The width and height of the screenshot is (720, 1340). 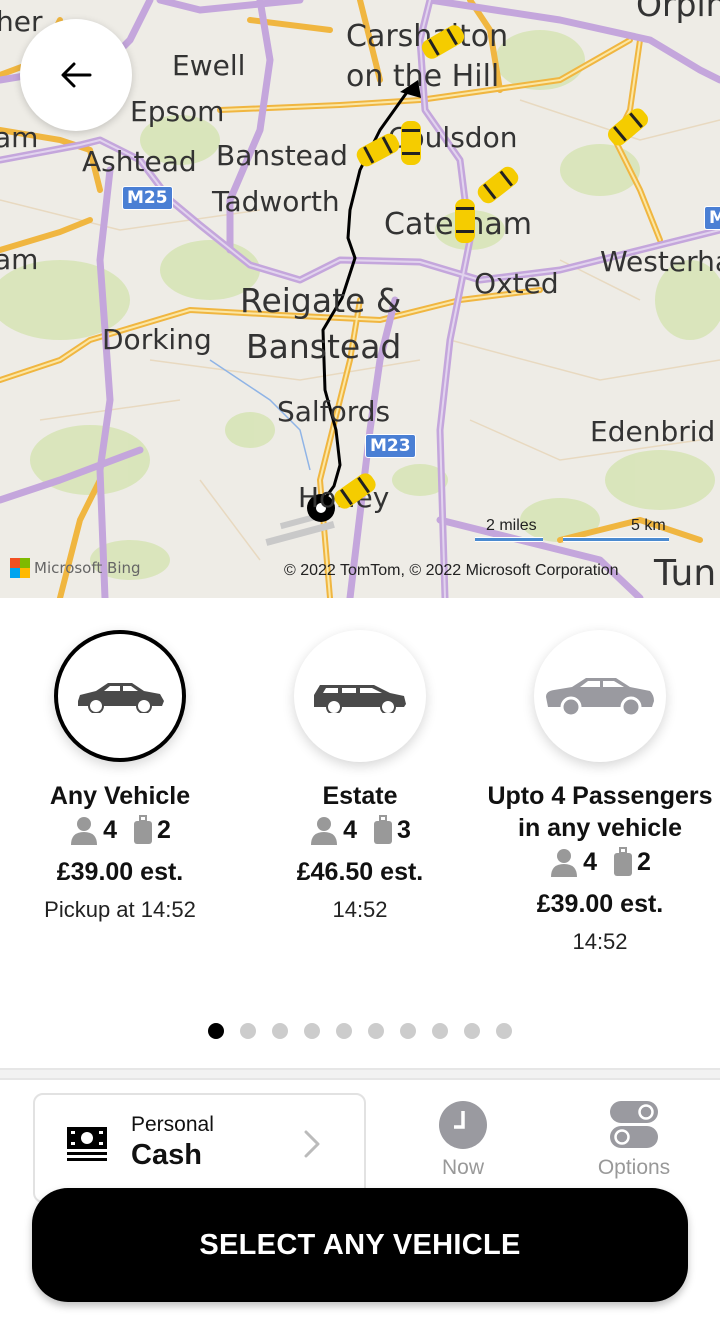 What do you see at coordinates (360, 1074) in the screenshot?
I see `section-divider` at bounding box center [360, 1074].